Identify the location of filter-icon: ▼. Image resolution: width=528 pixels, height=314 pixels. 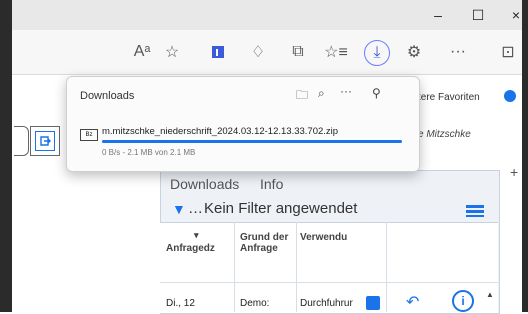
(179, 209).